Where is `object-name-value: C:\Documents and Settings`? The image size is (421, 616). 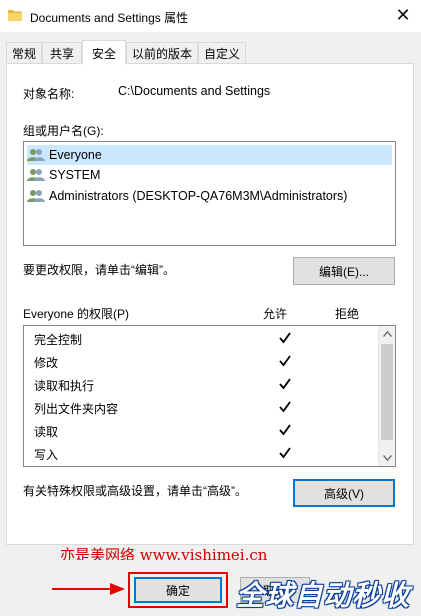
object-name-value: C:\Documents and Settings is located at coordinates (194, 91).